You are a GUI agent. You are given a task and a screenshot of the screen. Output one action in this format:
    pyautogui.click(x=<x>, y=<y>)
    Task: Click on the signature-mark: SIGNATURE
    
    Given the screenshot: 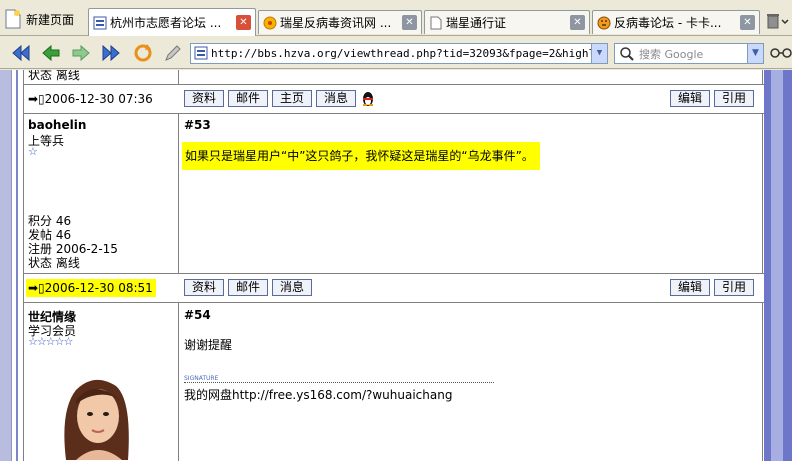 What is the action you would take?
    pyautogui.click(x=201, y=378)
    